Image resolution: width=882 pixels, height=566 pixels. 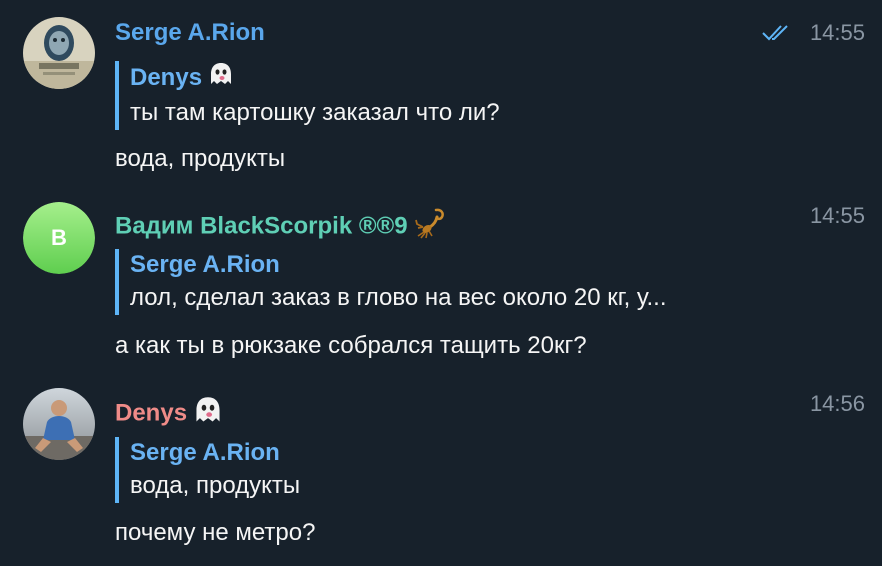 I want to click on avatar-initial: B, so click(x=59, y=237).